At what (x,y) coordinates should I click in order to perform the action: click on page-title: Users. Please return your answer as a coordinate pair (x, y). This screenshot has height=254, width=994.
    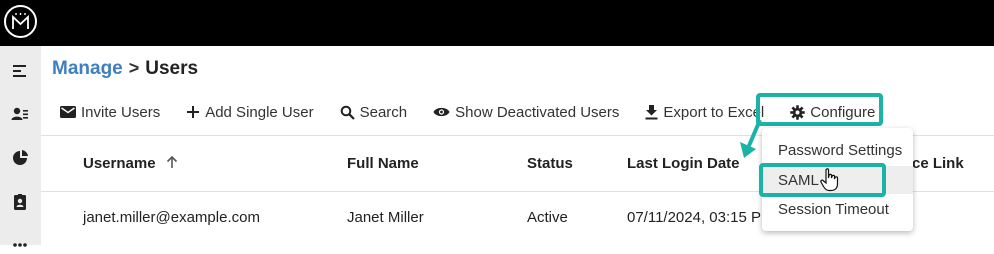
    Looking at the image, I should click on (172, 68).